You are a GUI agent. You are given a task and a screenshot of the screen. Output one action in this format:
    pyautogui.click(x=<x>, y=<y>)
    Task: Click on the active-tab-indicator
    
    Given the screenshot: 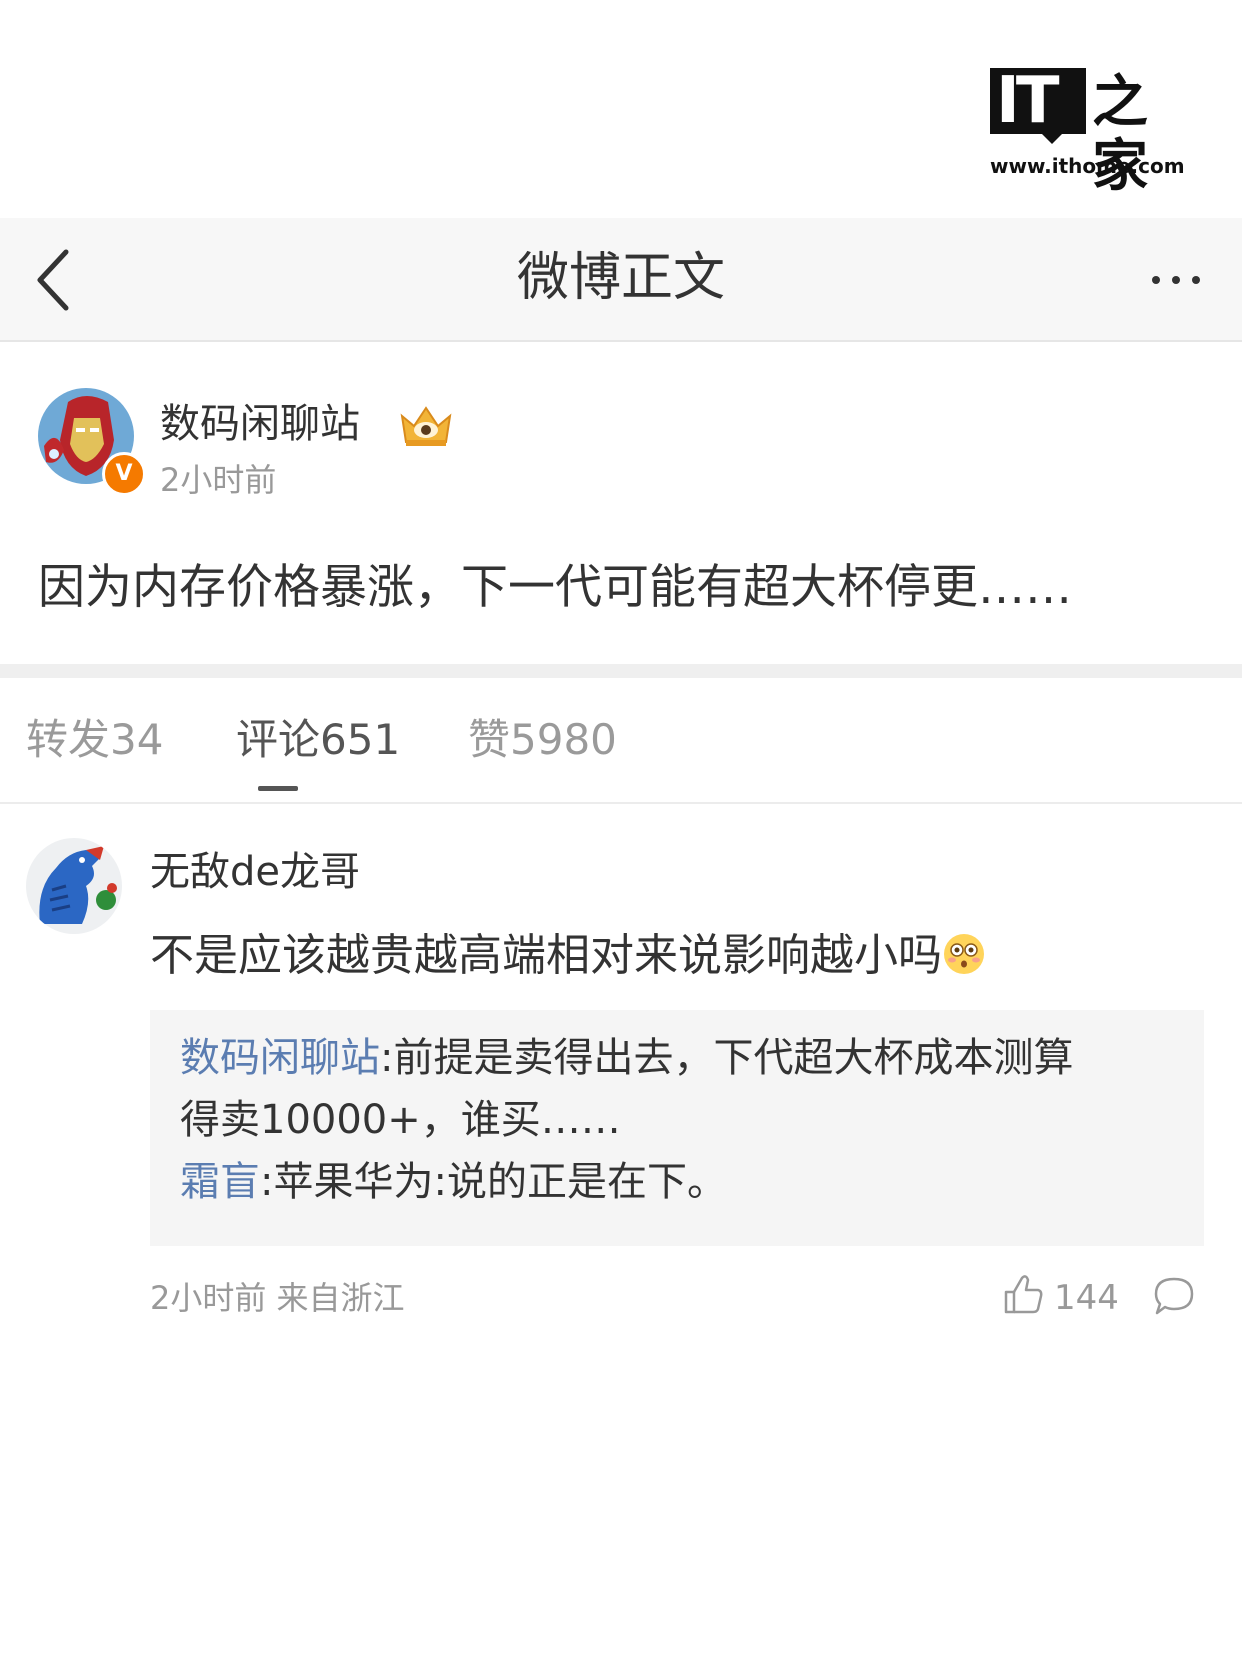 What is the action you would take?
    pyautogui.click(x=278, y=788)
    